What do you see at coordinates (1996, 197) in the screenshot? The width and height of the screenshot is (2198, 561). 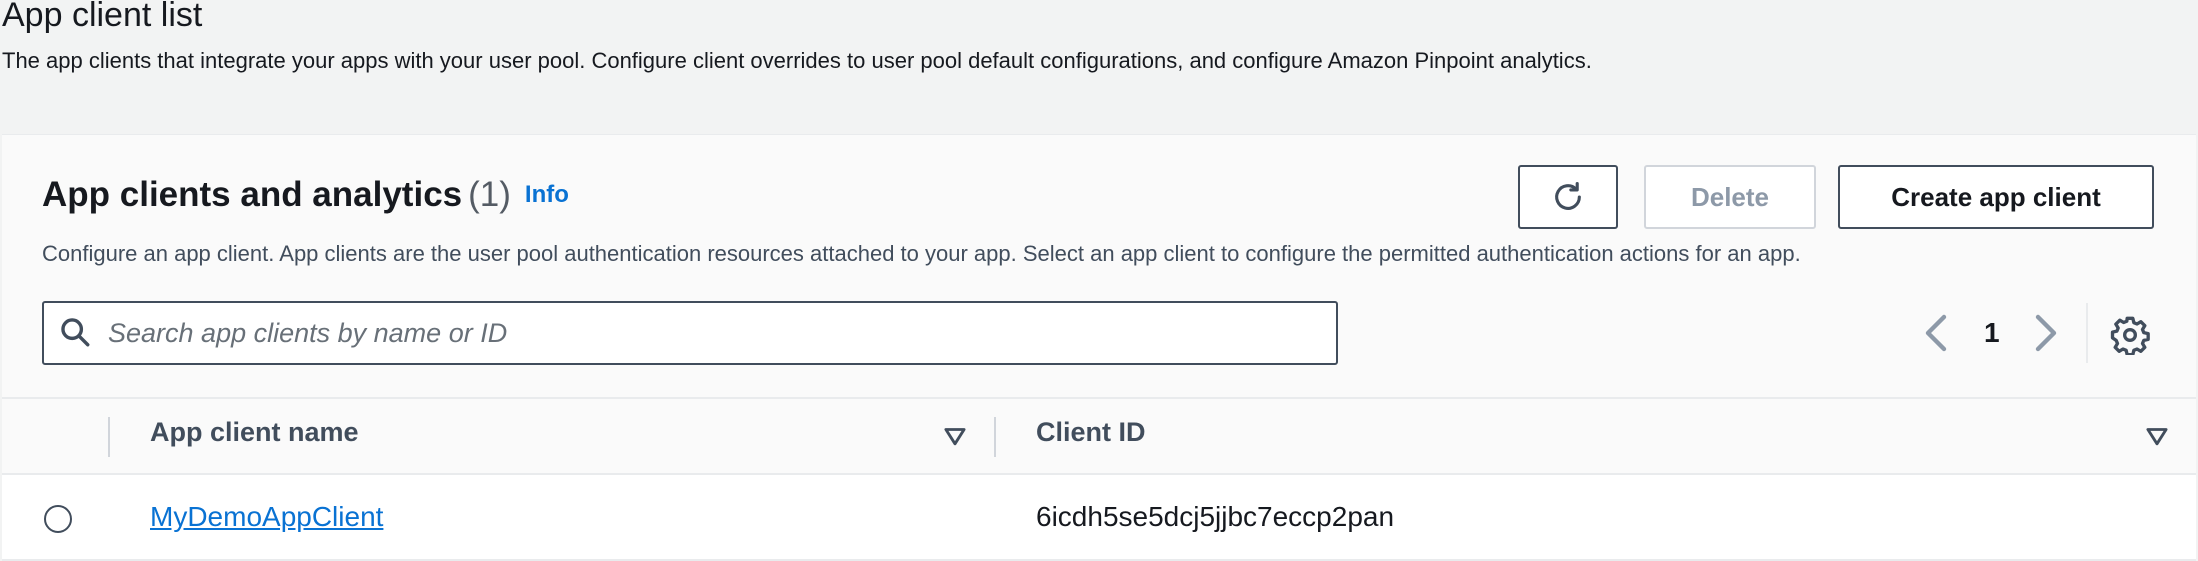 I see `create-app-client-button: Create app client` at bounding box center [1996, 197].